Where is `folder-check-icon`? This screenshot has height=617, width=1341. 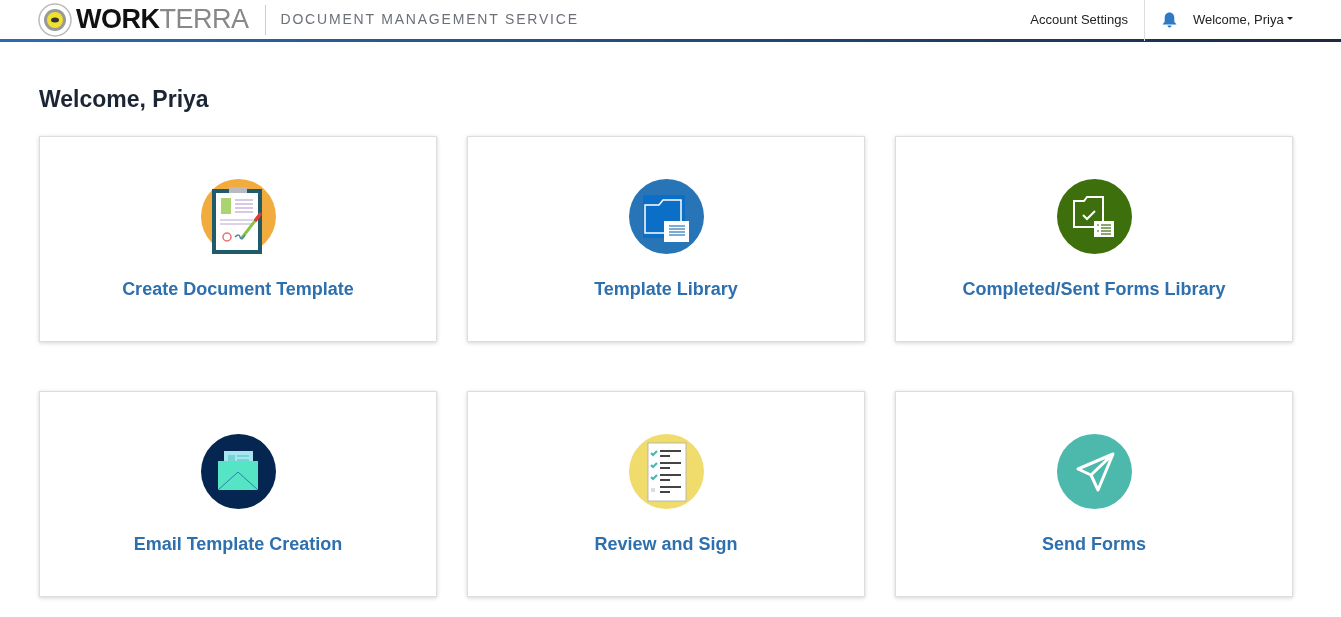
folder-check-icon is located at coordinates (1094, 216).